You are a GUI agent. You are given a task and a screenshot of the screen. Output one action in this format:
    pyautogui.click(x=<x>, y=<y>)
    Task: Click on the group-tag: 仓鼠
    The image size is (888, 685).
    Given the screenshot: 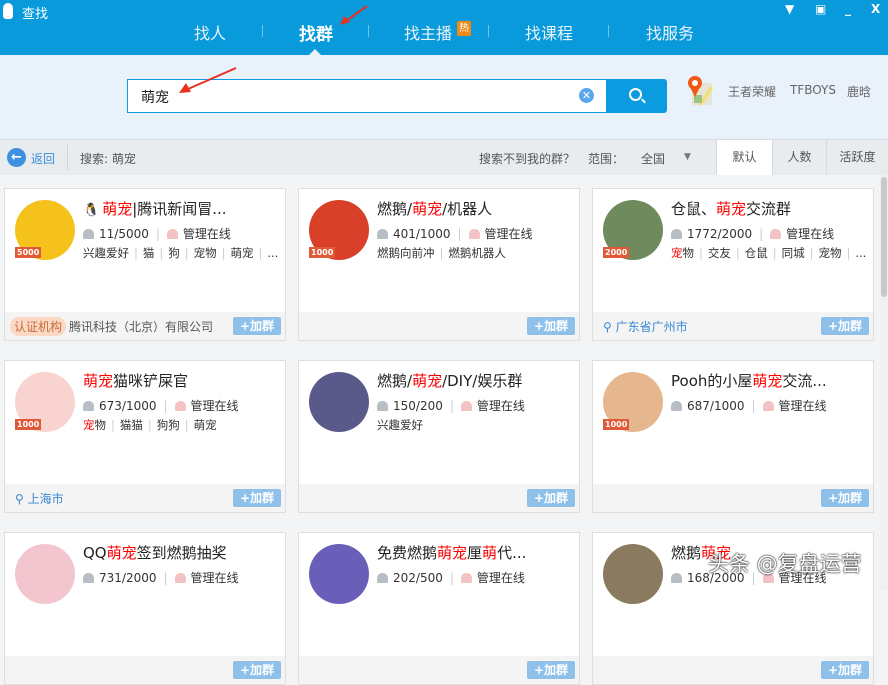 What is the action you would take?
    pyautogui.click(x=756, y=253)
    